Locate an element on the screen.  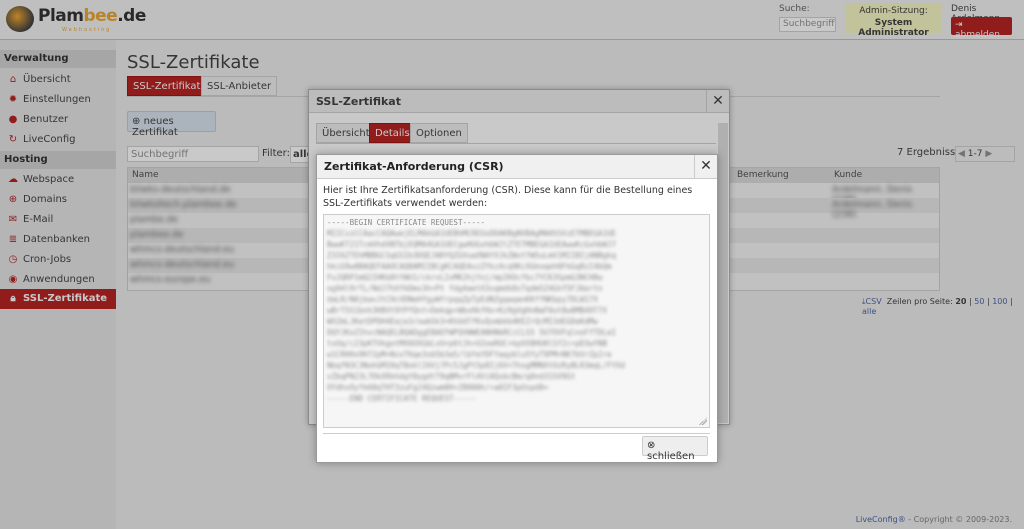
csr-begin: -----BEGIN CERTIFICATE REQUEST----- is located at coordinates (406, 222).